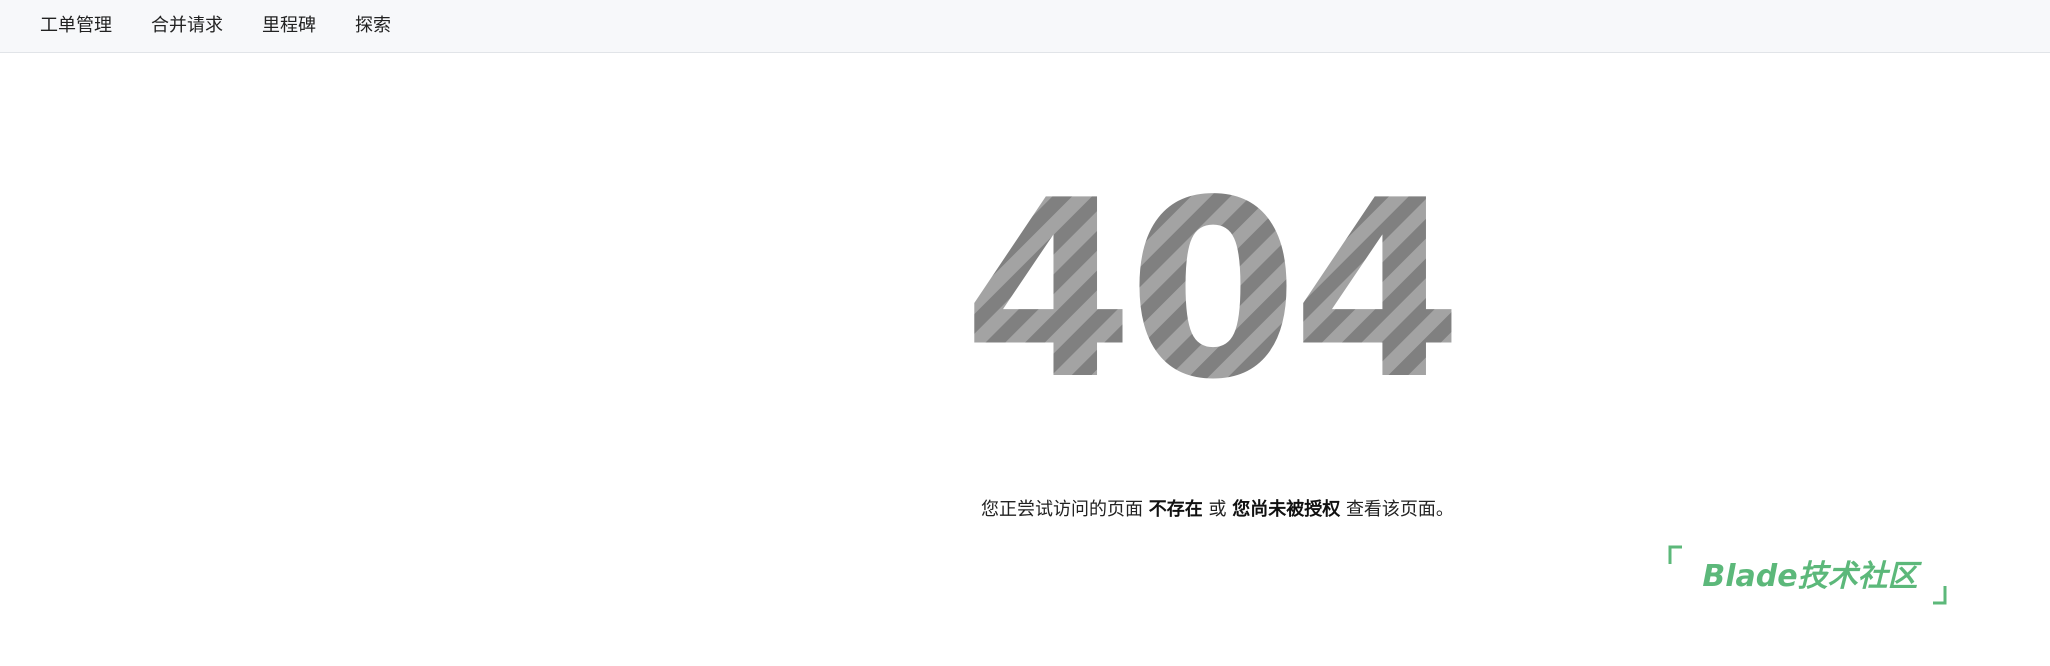 Image resolution: width=2050 pixels, height=666 pixels. What do you see at coordinates (76, 26) in the screenshot?
I see `nav-item-issues: 工单管理` at bounding box center [76, 26].